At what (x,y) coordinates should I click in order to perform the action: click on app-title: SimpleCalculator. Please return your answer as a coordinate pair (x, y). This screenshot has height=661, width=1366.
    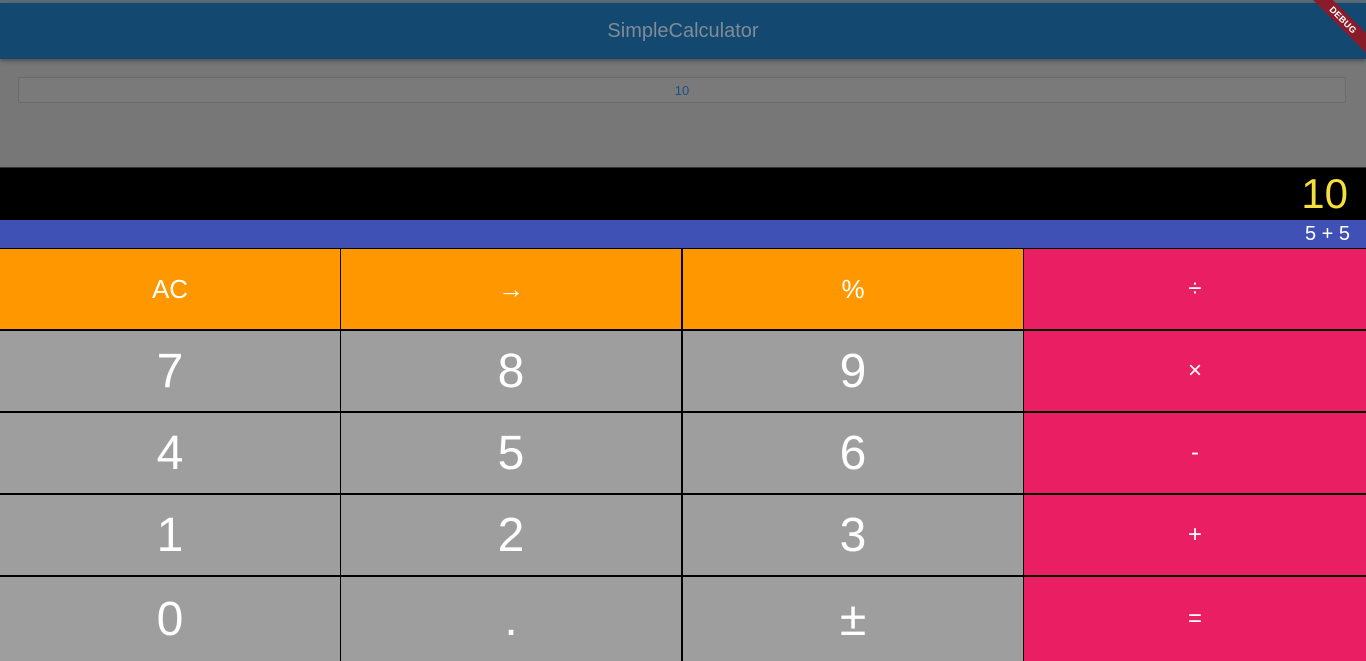
    Looking at the image, I should click on (683, 30).